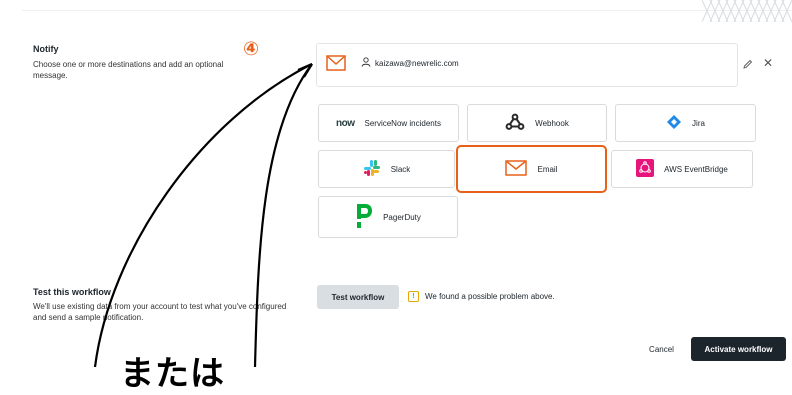 This screenshot has width=792, height=395. What do you see at coordinates (72, 292) in the screenshot?
I see `test-title: Test this workflow` at bounding box center [72, 292].